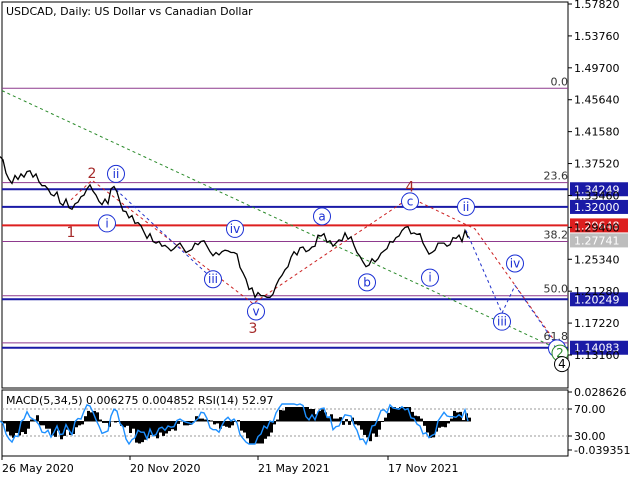 The image size is (640, 480). What do you see at coordinates (38, 468) in the screenshot?
I see `date-tick-label: 26 May 2020` at bounding box center [38, 468].